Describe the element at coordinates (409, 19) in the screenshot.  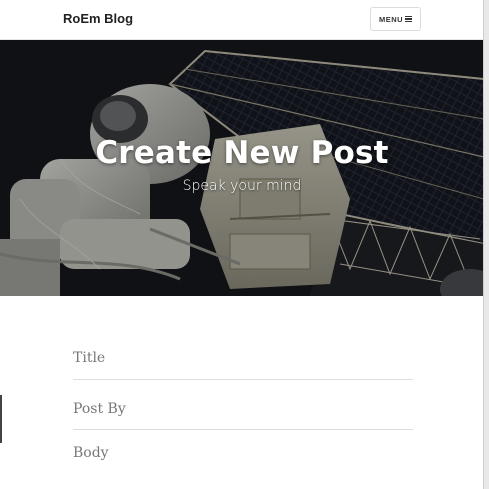
I see `hamburger-icon` at that location.